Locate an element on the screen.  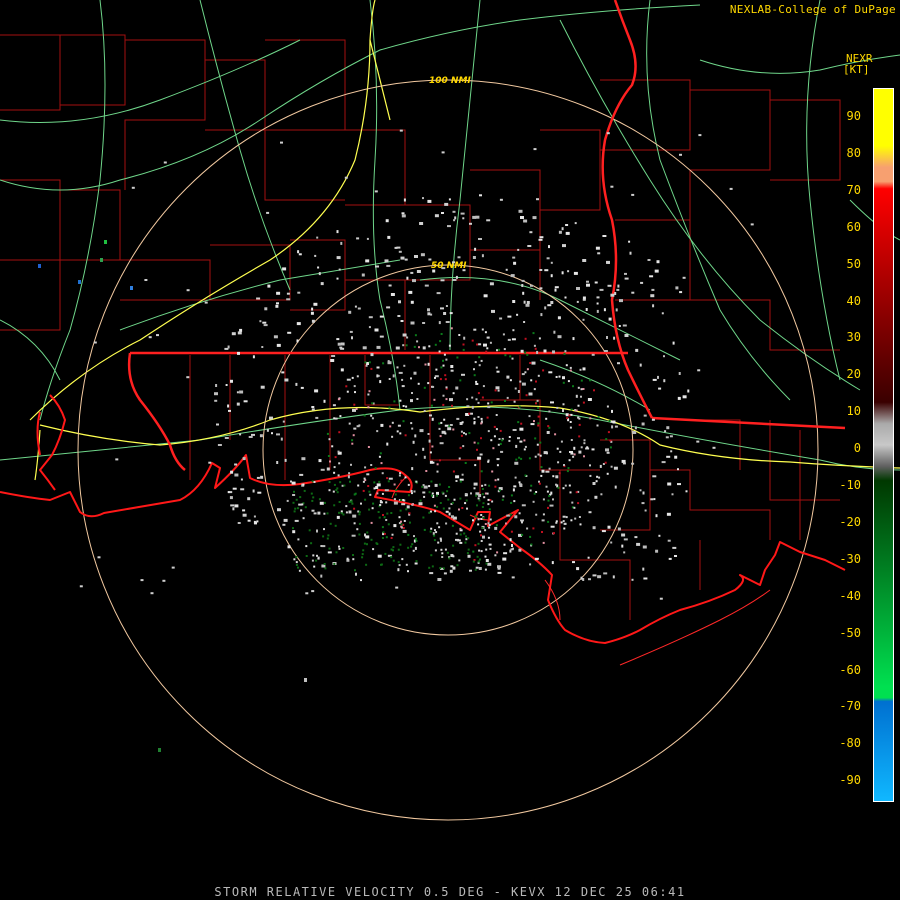
units-label: [KT] is located at coordinates (856, 69).